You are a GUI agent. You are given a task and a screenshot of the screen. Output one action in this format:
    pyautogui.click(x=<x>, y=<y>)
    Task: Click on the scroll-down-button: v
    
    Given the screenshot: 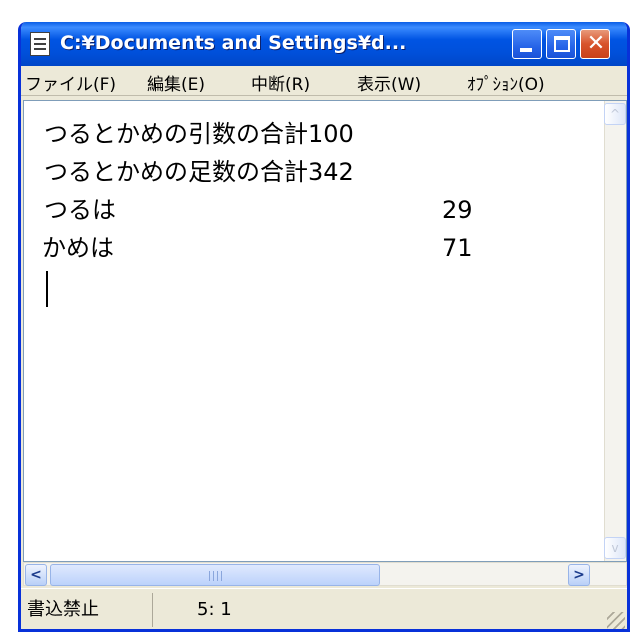 What is the action you would take?
    pyautogui.click(x=615, y=548)
    